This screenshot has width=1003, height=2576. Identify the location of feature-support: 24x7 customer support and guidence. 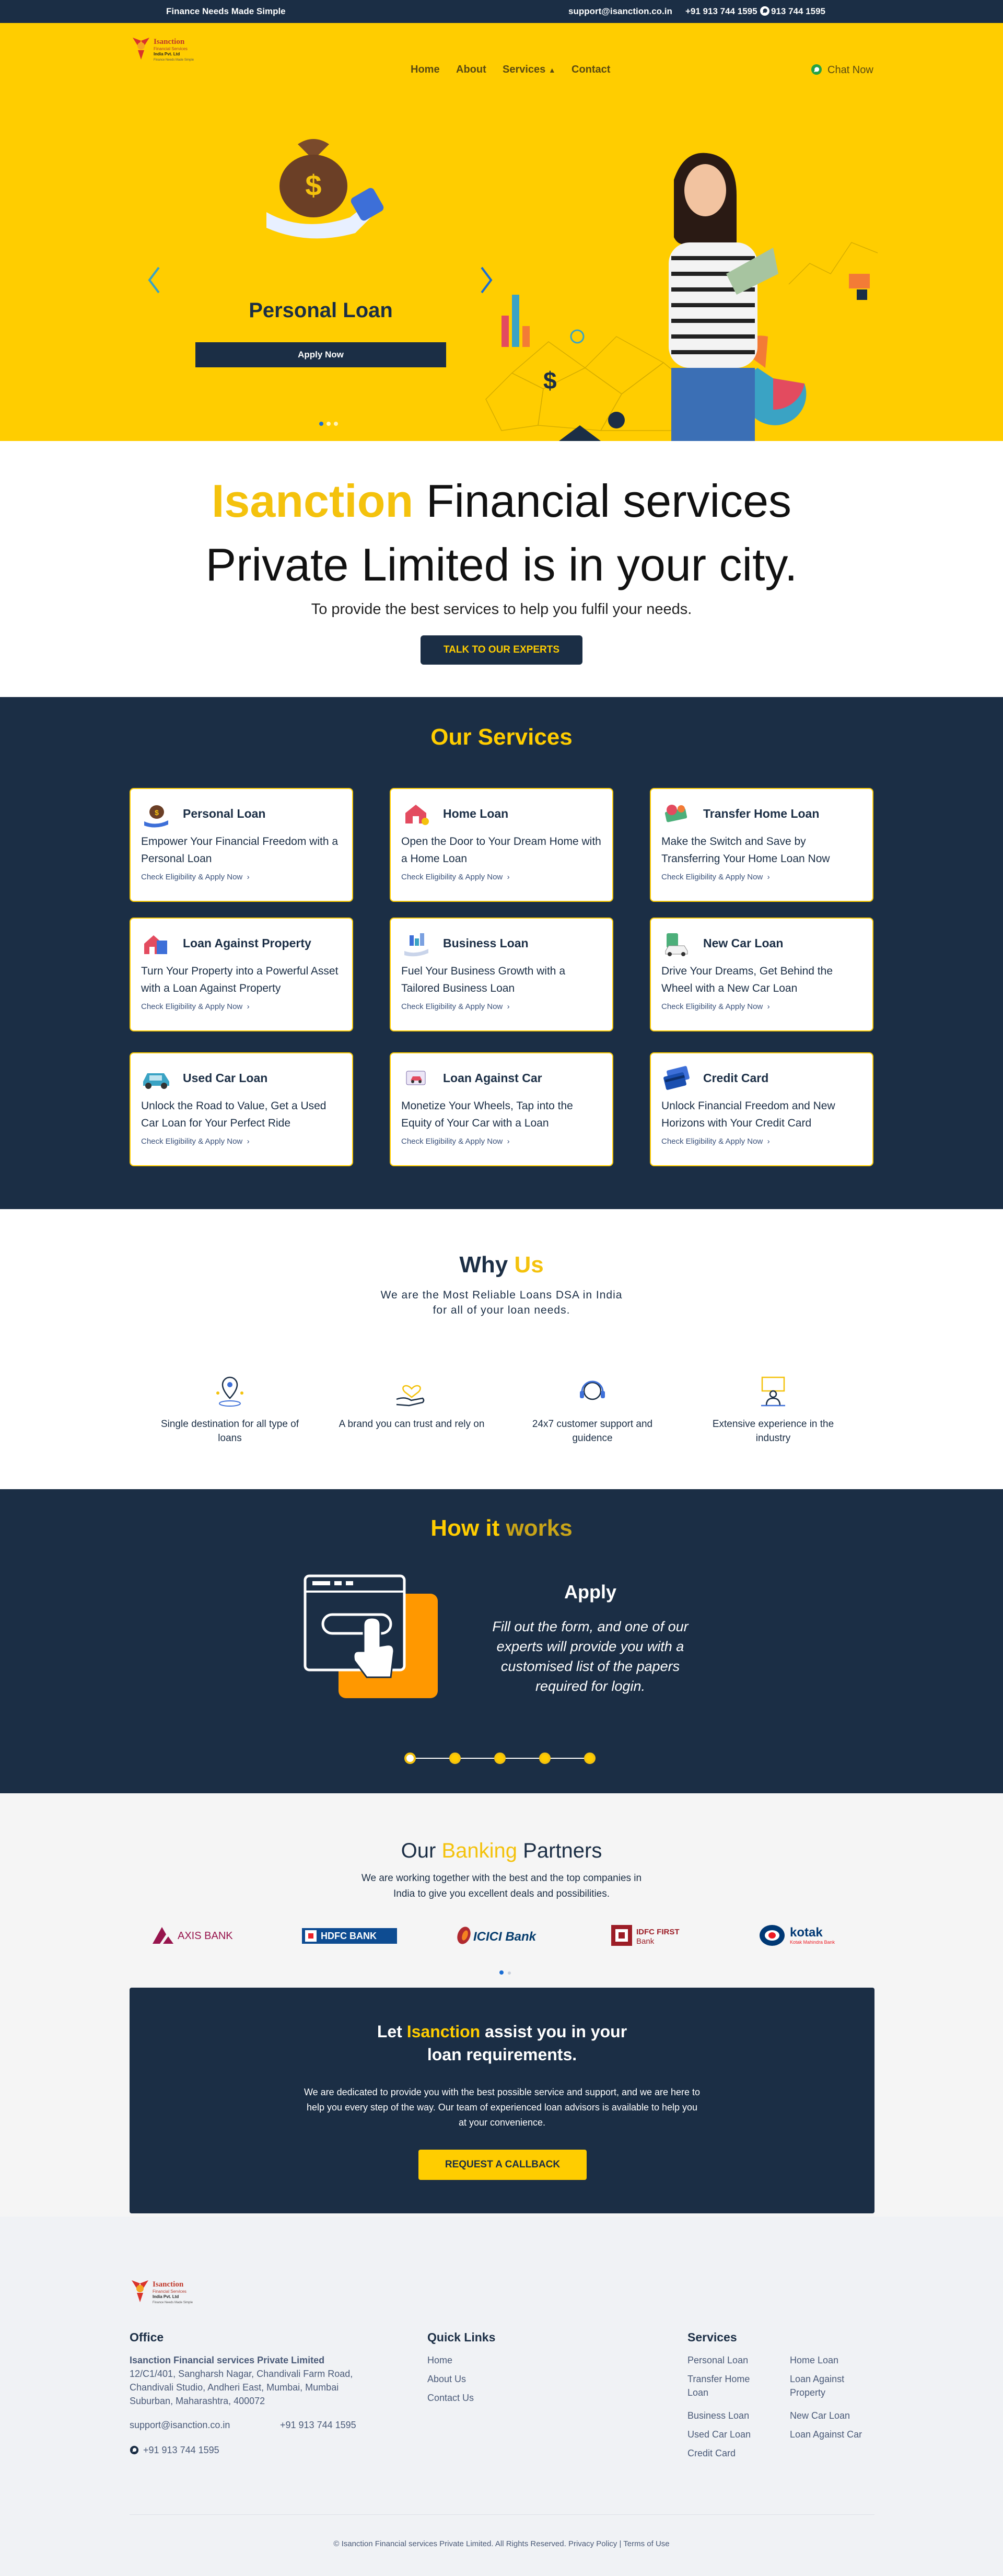
(592, 1409).